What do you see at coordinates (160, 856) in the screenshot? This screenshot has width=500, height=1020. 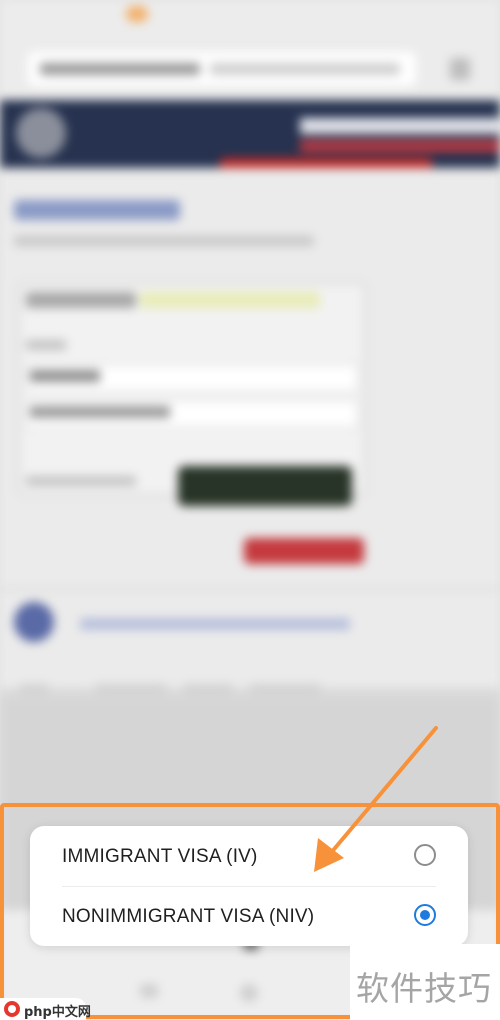 I see `option-label: IMMIGRANT VISA (IV)` at bounding box center [160, 856].